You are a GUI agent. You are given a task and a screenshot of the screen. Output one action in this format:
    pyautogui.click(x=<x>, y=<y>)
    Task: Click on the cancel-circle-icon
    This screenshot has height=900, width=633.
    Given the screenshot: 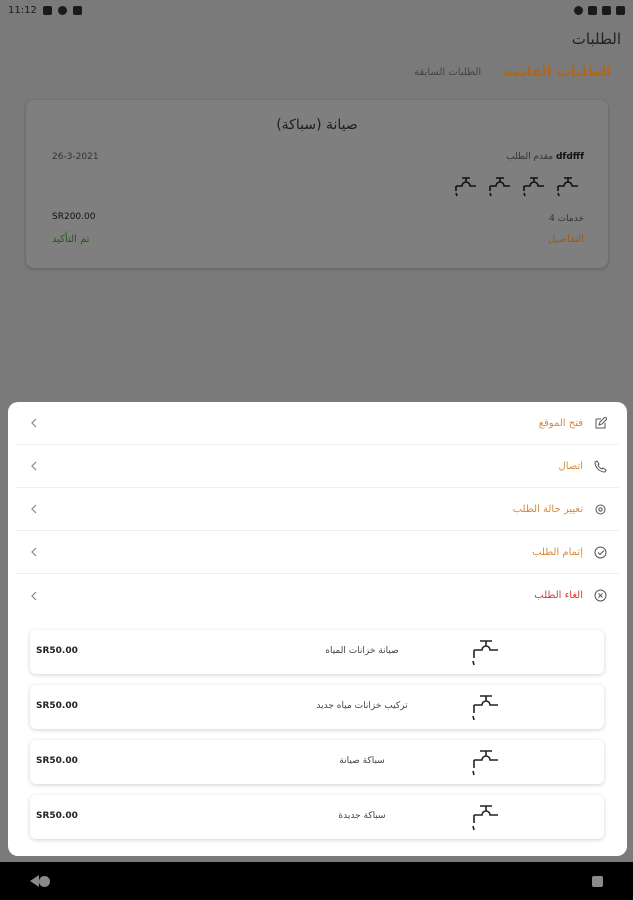 What is the action you would take?
    pyautogui.click(x=600, y=596)
    